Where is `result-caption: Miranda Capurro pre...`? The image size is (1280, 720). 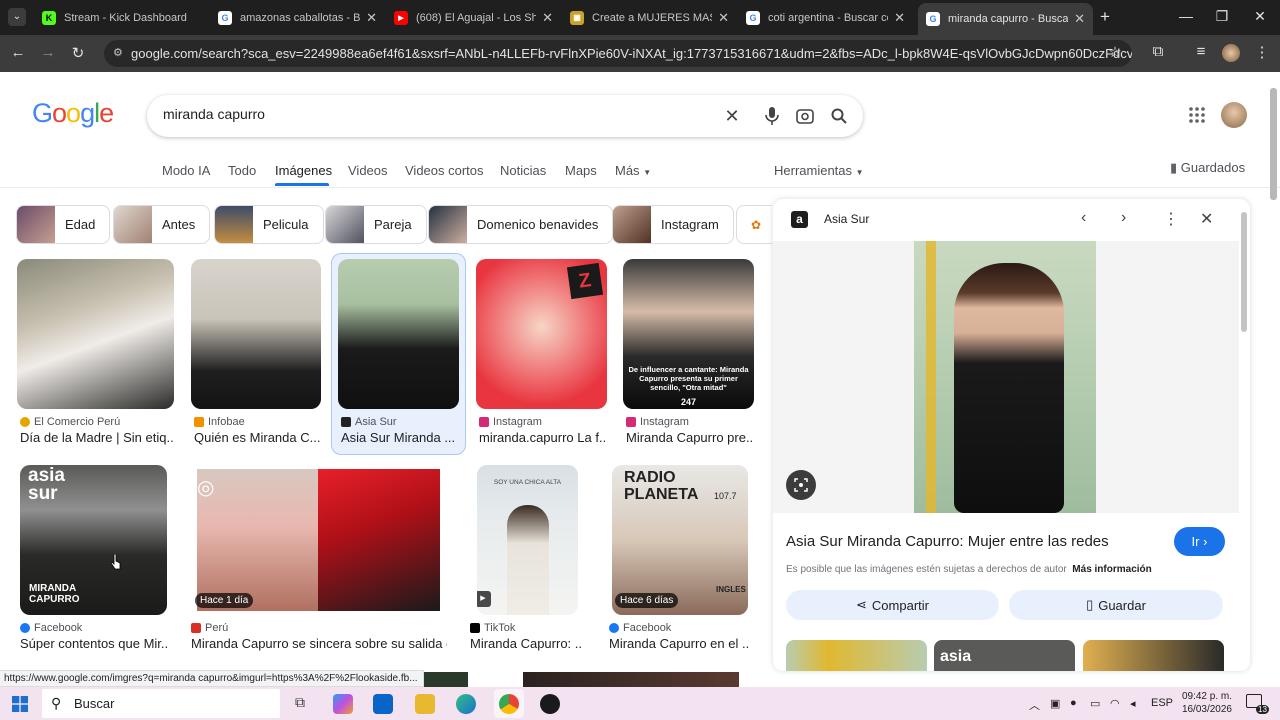
result-caption: Miranda Capurro pre... is located at coordinates (690, 437).